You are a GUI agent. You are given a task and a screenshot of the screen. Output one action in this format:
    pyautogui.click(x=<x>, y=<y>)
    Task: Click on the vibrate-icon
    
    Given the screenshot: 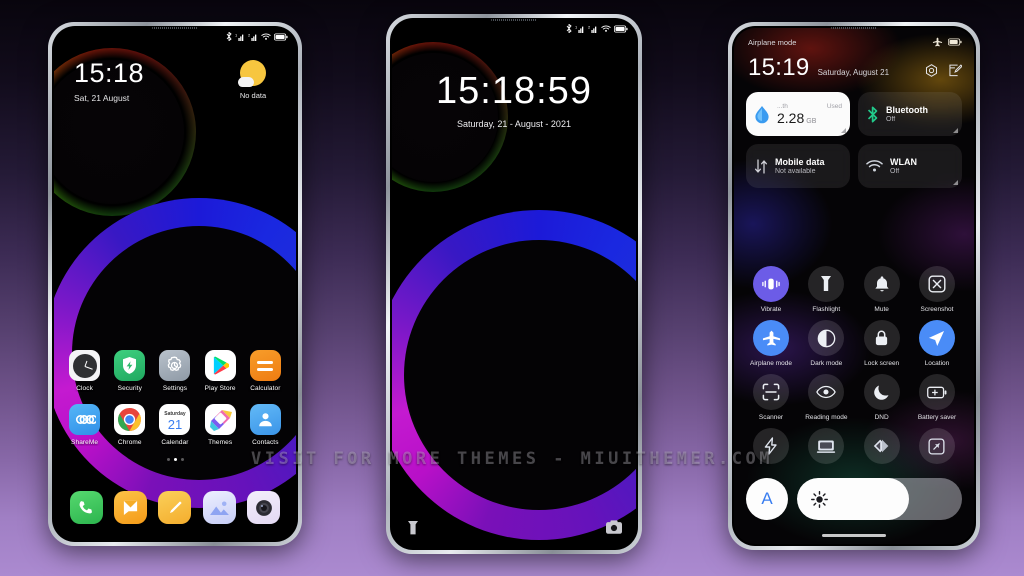 What is the action you would take?
    pyautogui.click(x=771, y=284)
    